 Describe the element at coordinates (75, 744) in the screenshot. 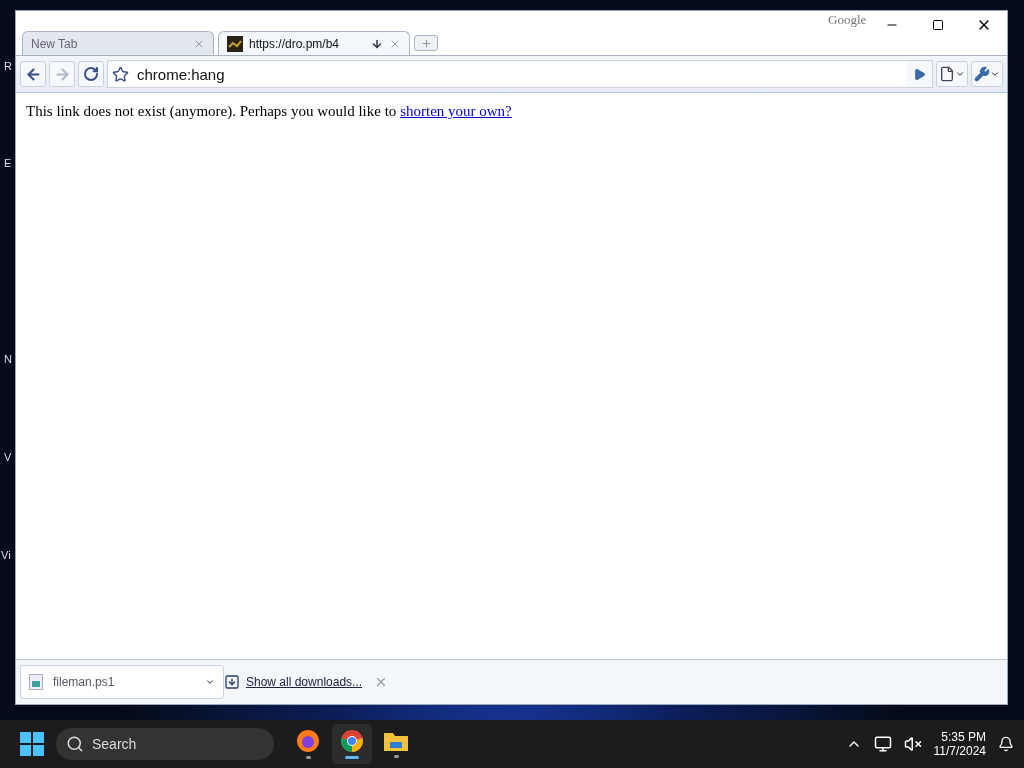

I see `search-icon` at that location.